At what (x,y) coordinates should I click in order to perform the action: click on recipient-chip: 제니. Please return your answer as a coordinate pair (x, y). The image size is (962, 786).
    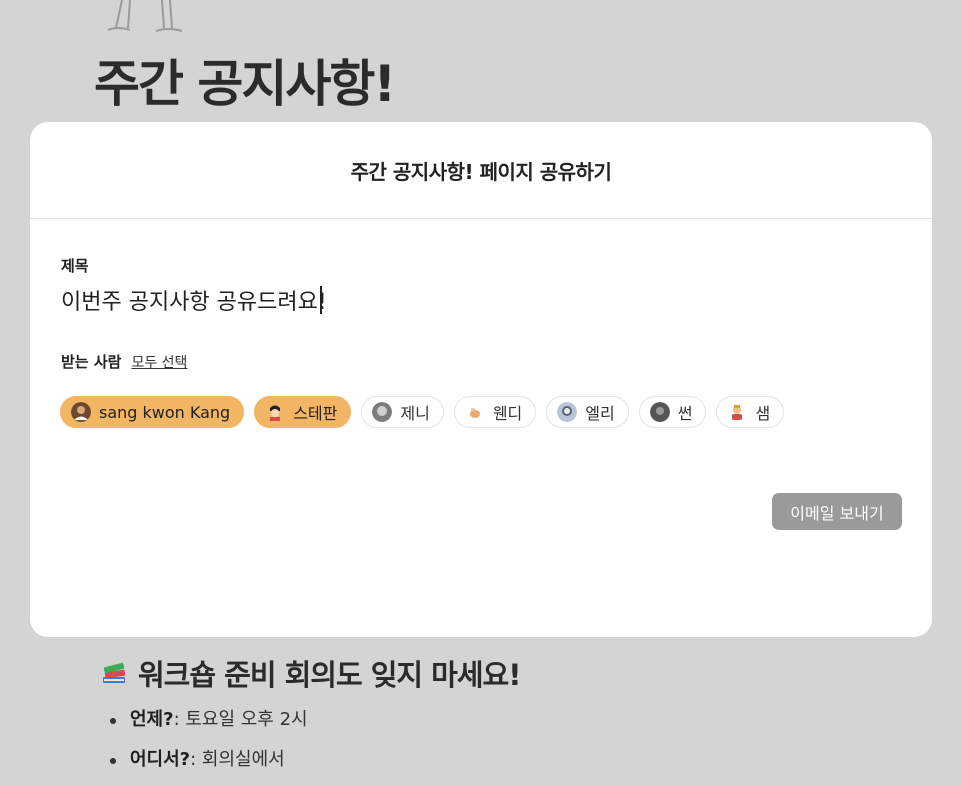
    Looking at the image, I should click on (402, 412).